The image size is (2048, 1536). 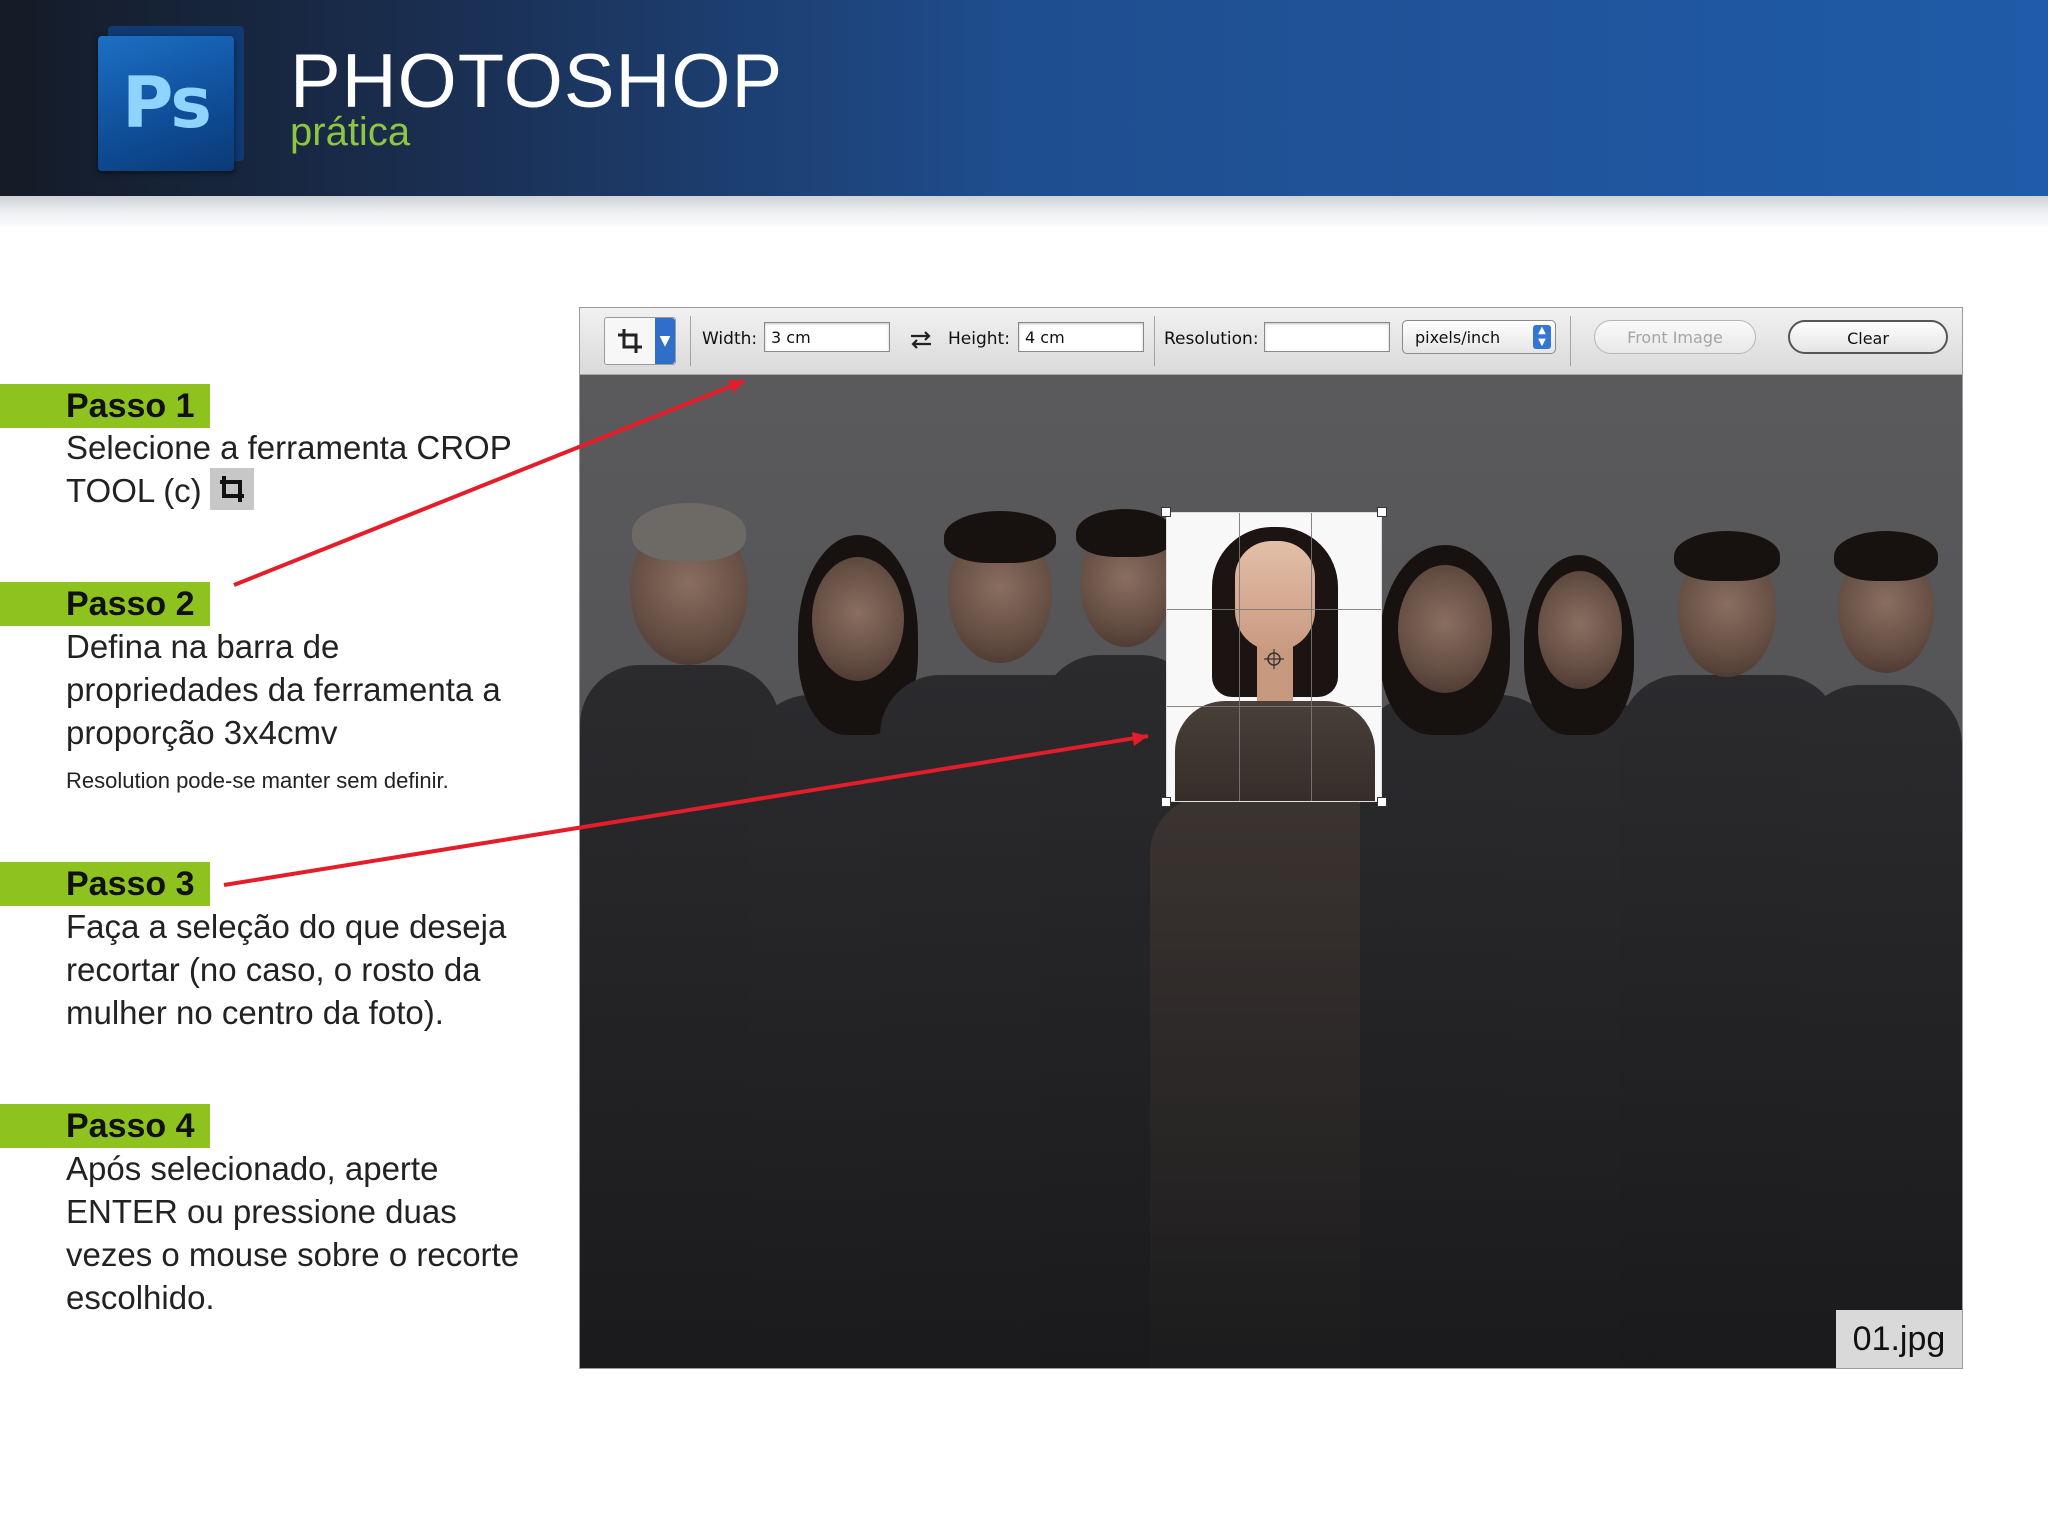 I want to click on step-4-line-1: Após selecionado, aperte, so click(x=252, y=1168).